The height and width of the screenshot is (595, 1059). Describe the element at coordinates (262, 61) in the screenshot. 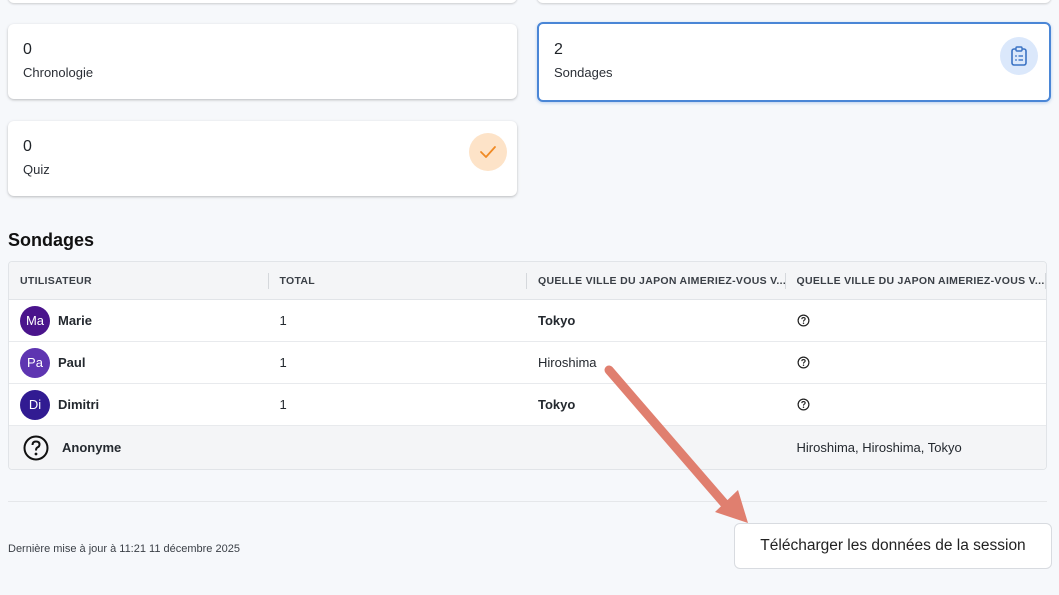

I see `stat-card-chronologie: 0 Chronologie` at that location.